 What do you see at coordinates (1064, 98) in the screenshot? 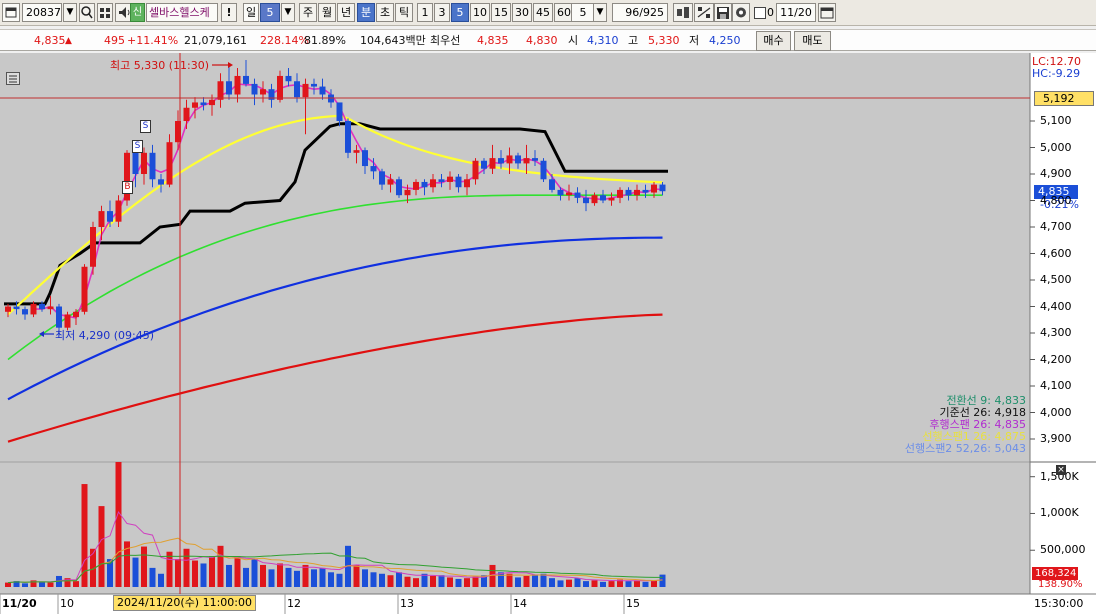
I see `ref-price-box: 5,192` at bounding box center [1064, 98].